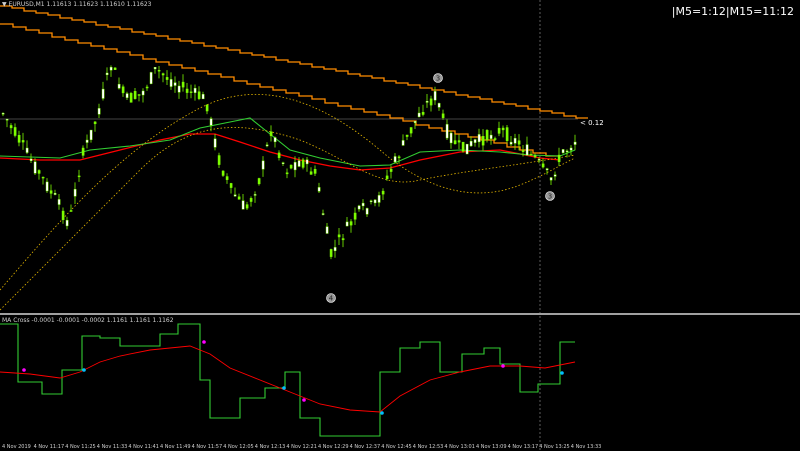  I want to click on time-axis-label: 4 Nov 12:37, so click(365, 447).